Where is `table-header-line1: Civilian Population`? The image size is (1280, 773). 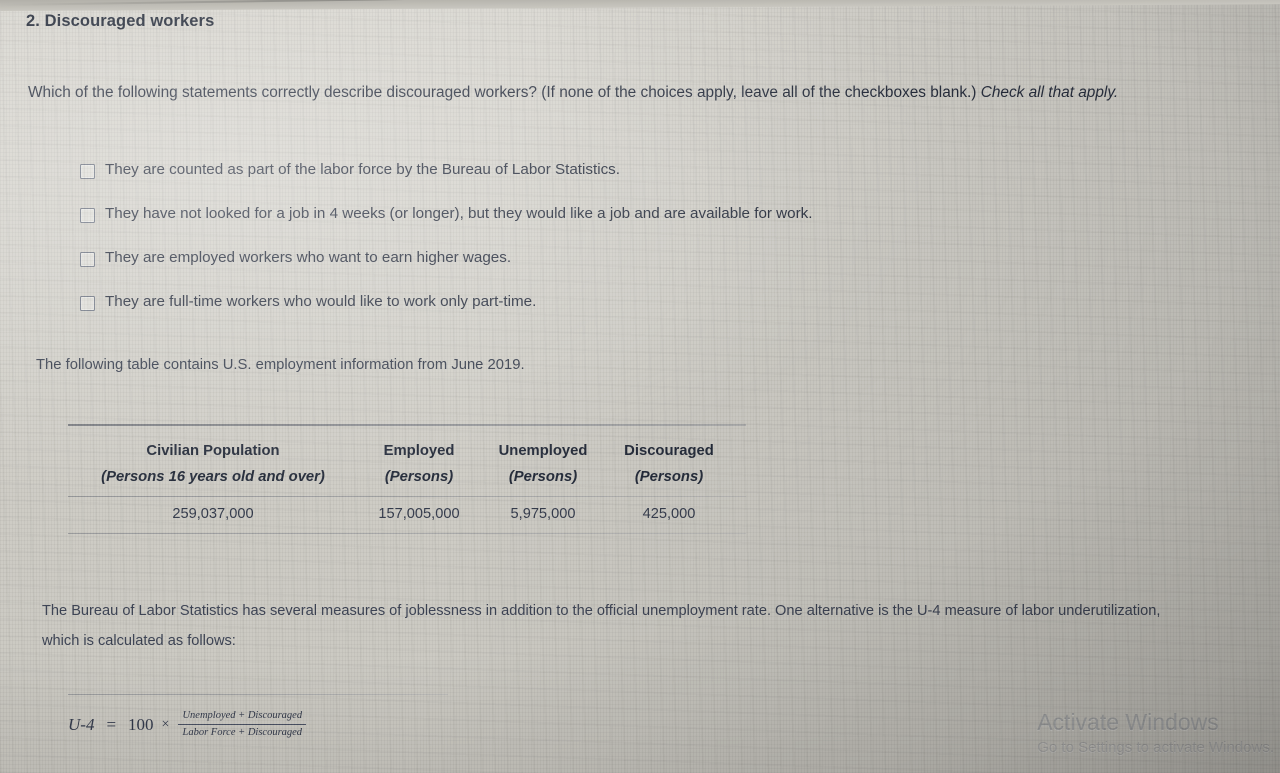
table-header-line1: Civilian Population is located at coordinates (213, 450).